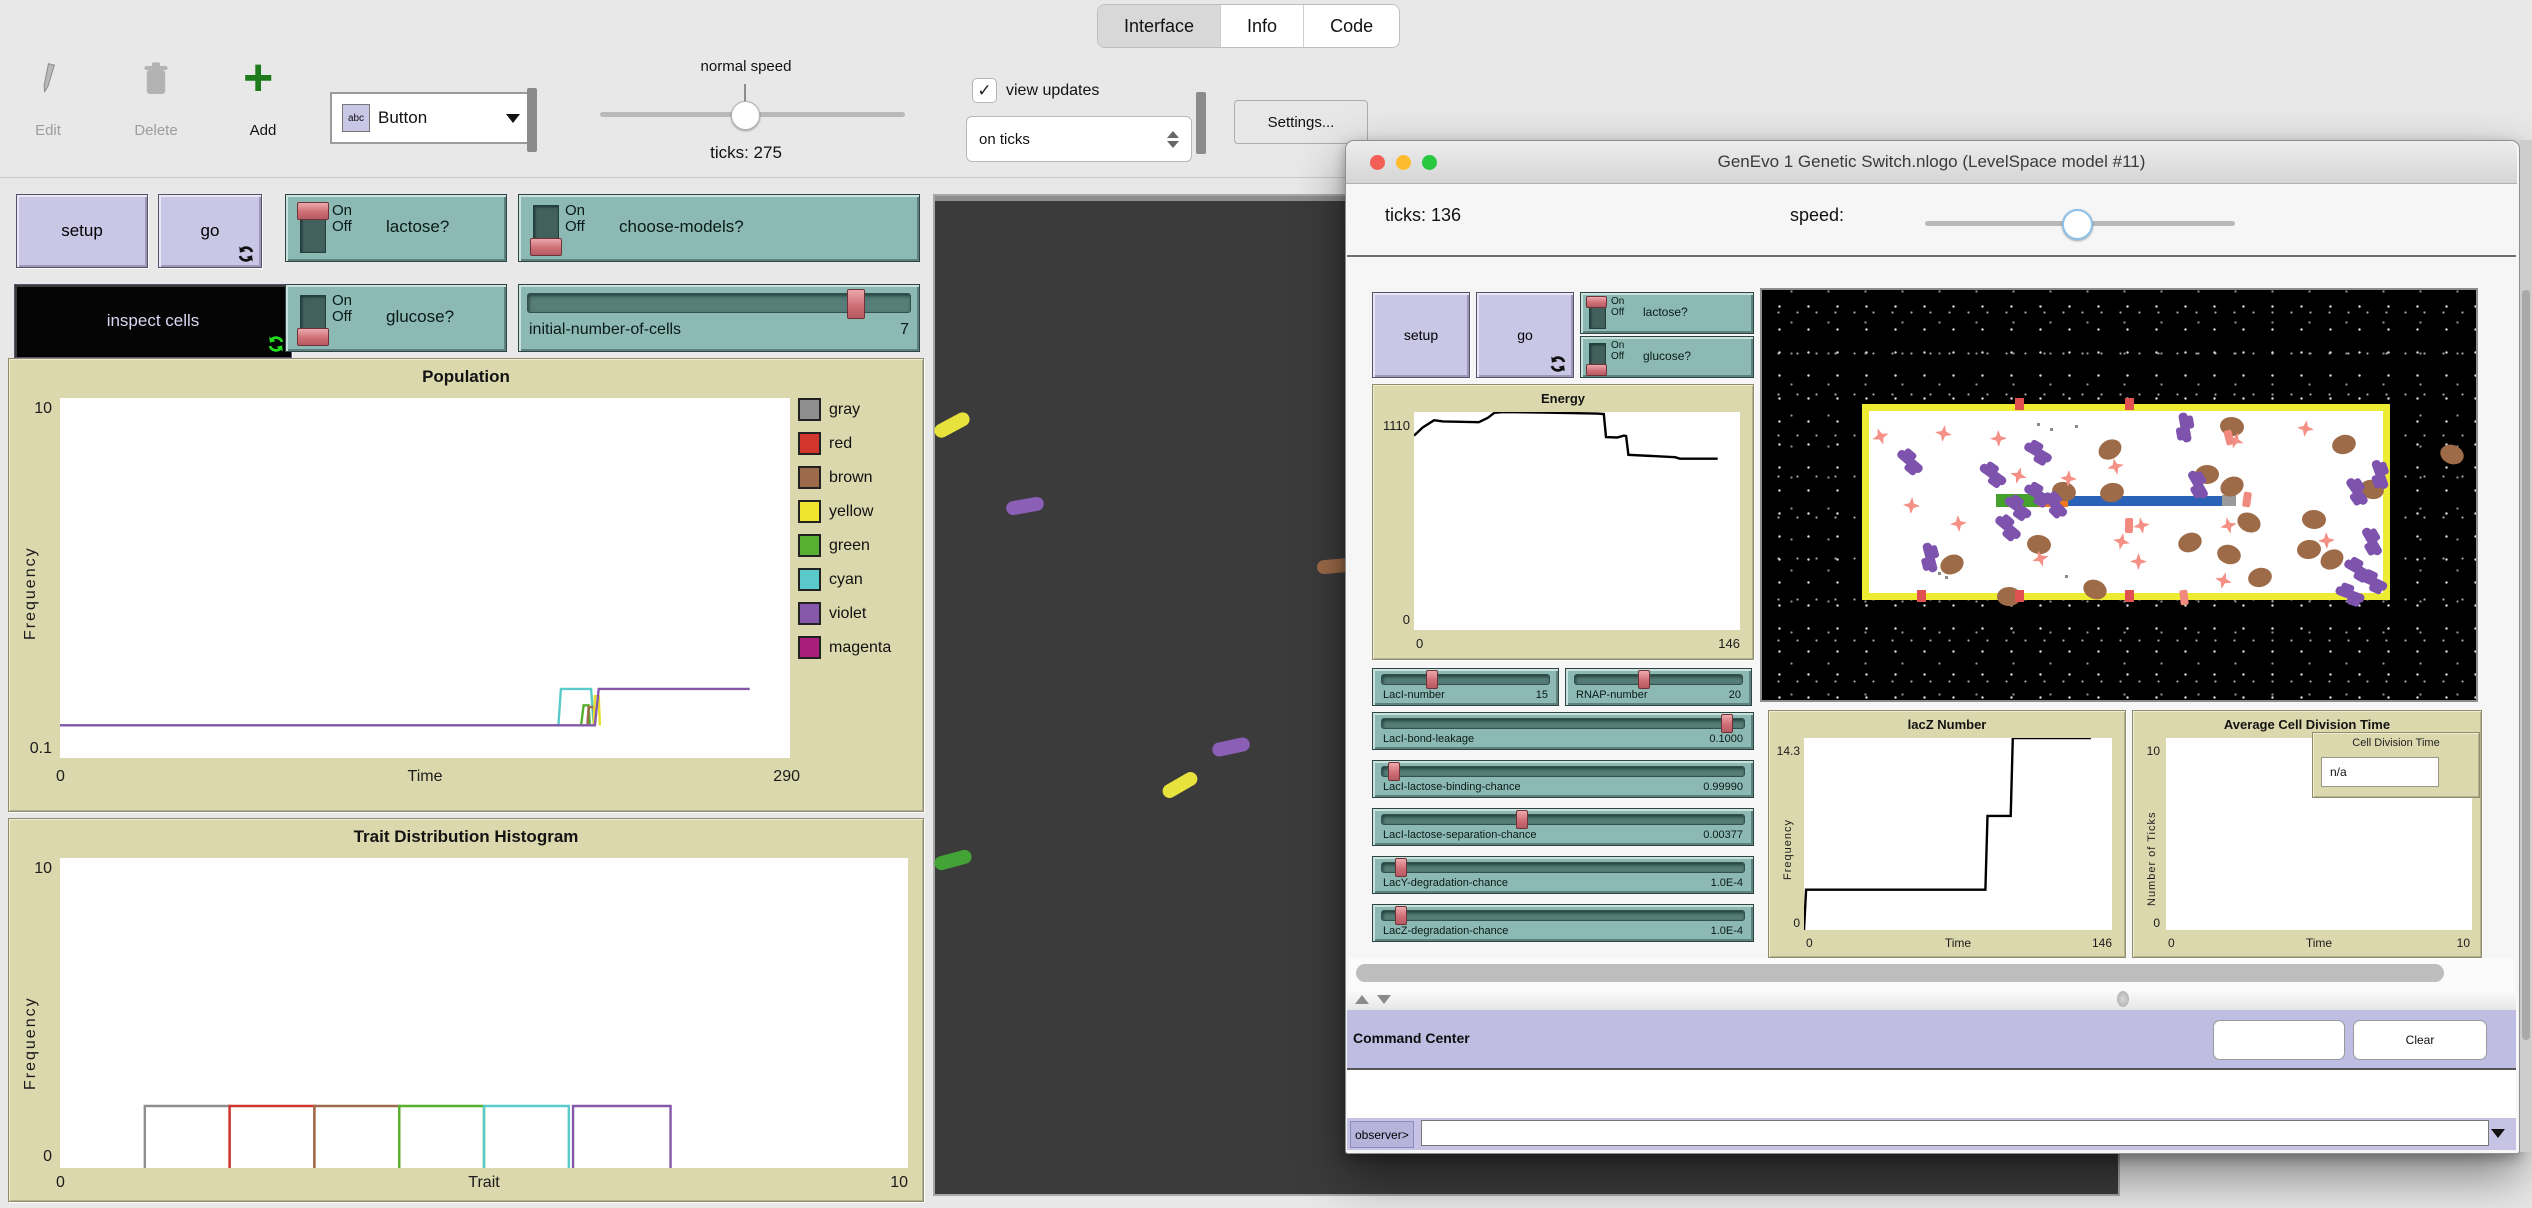 This screenshot has width=2532, height=1208. Describe the element at coordinates (484, 1182) in the screenshot. I see `trait-xlabel: Trait` at that location.